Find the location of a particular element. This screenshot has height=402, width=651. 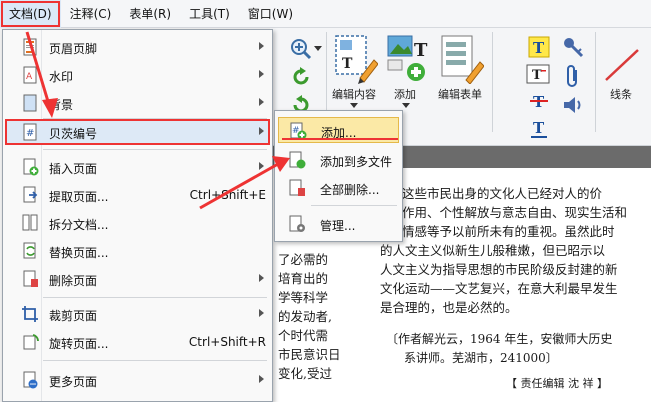

menu-item-label: 裁剪页面 is located at coordinates (73, 316).